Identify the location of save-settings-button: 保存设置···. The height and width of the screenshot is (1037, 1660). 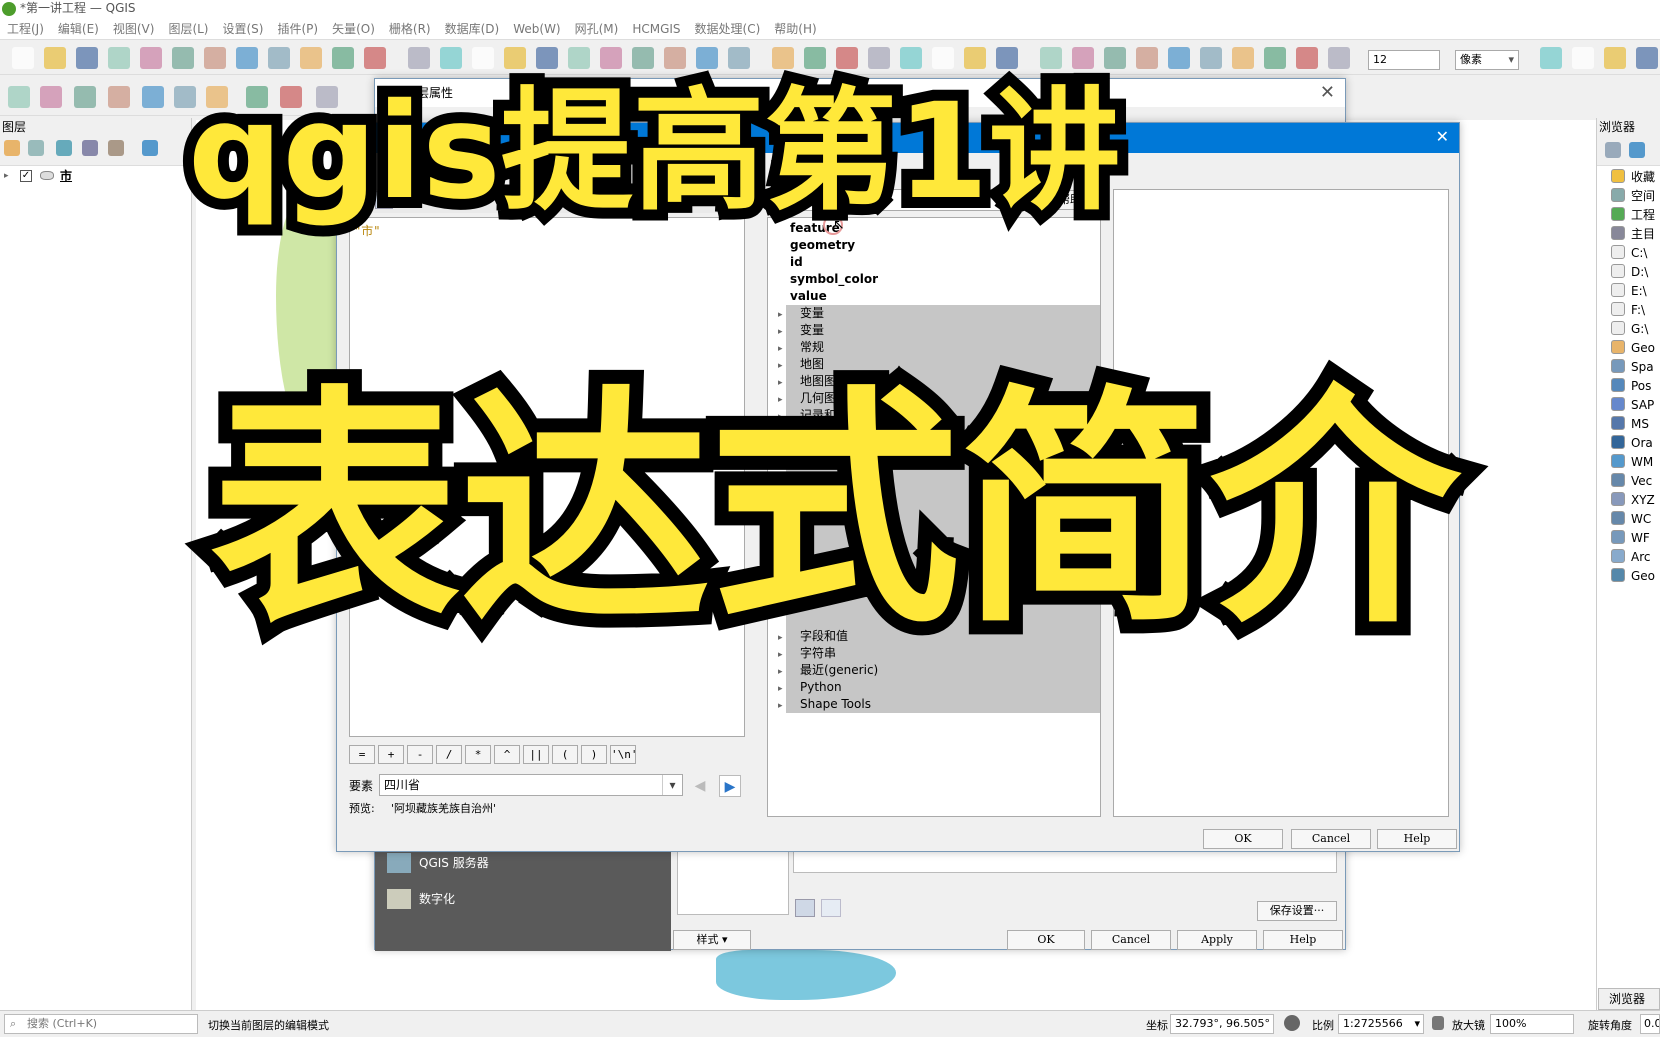
(1297, 911).